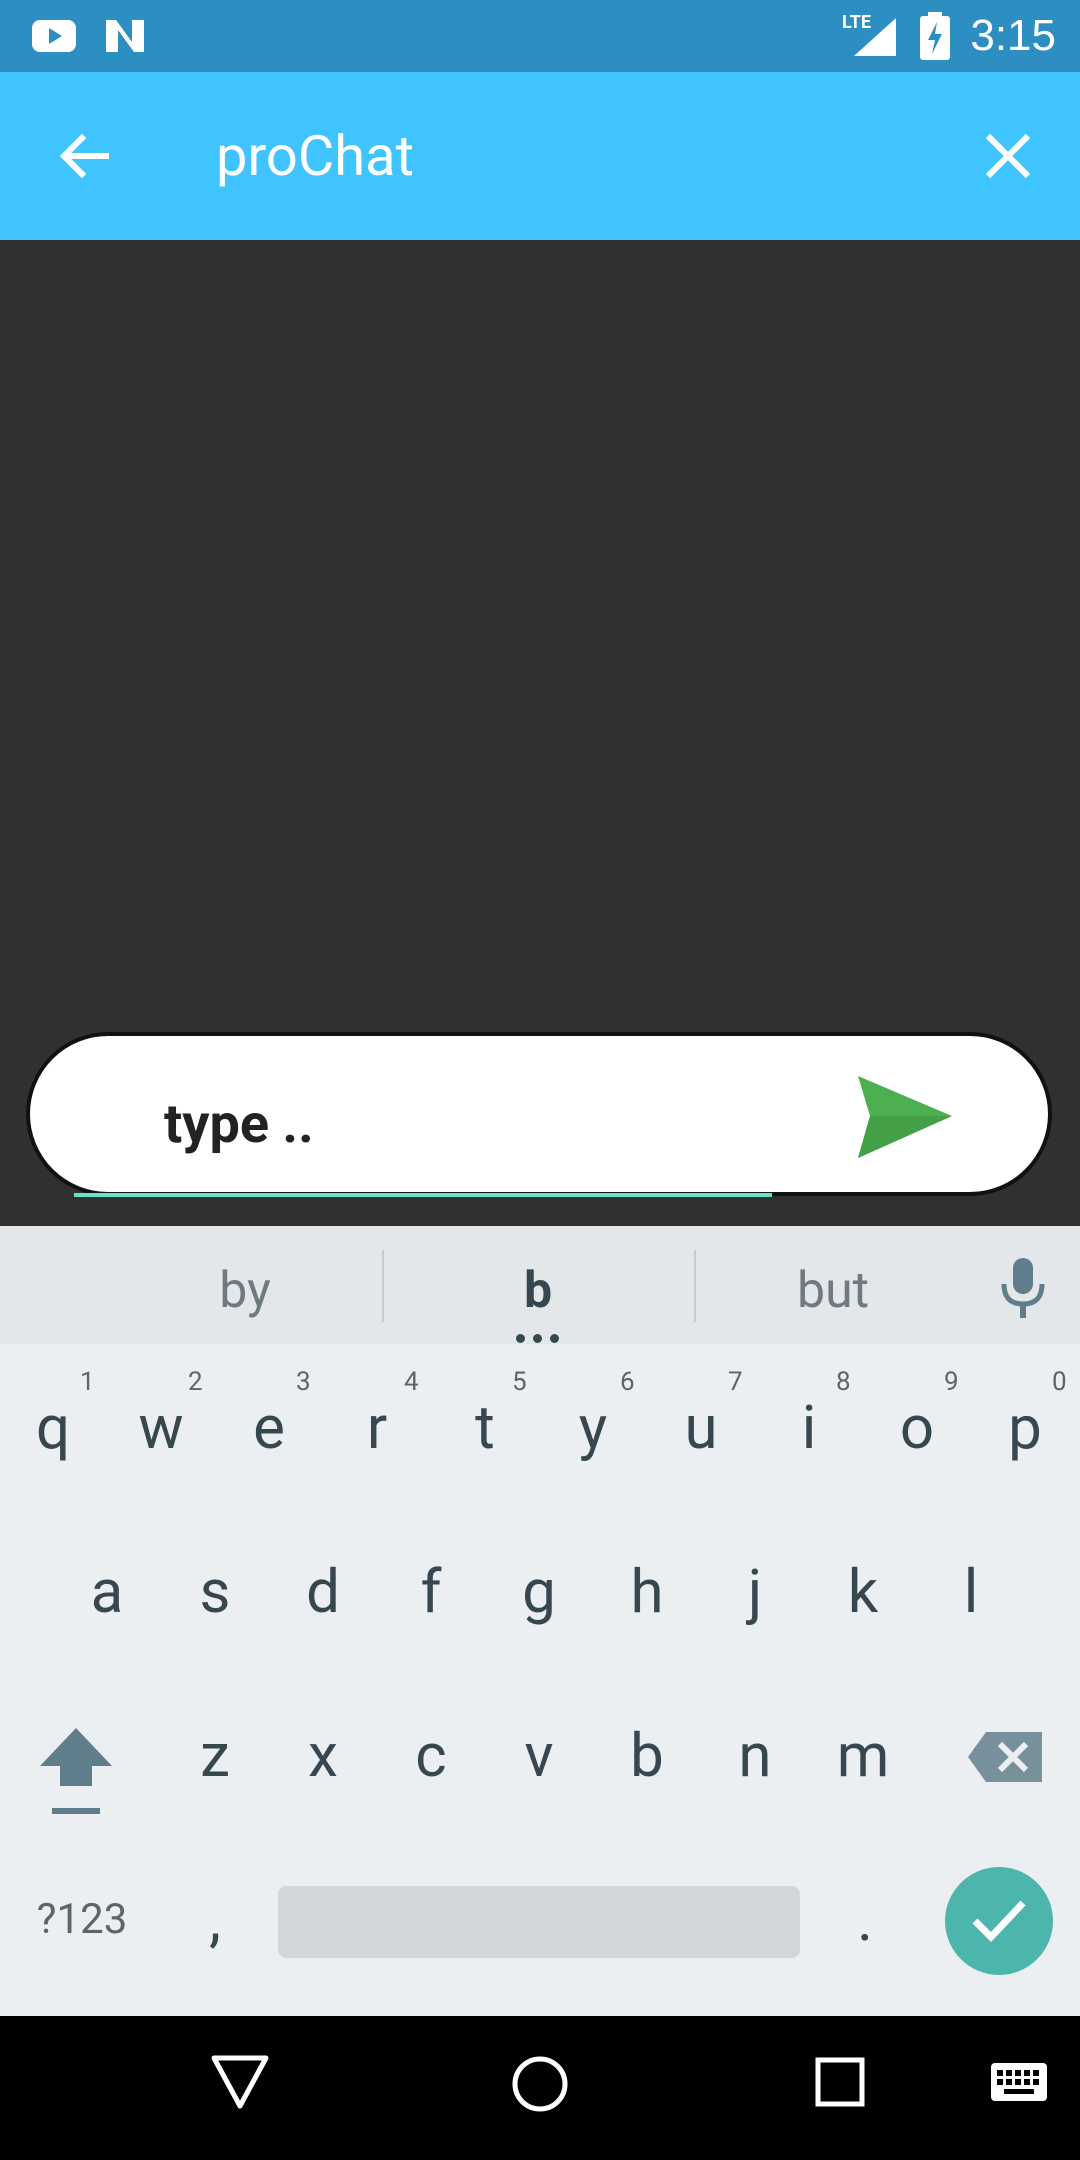  What do you see at coordinates (303, 1382) in the screenshot?
I see `key-hint-3: 3` at bounding box center [303, 1382].